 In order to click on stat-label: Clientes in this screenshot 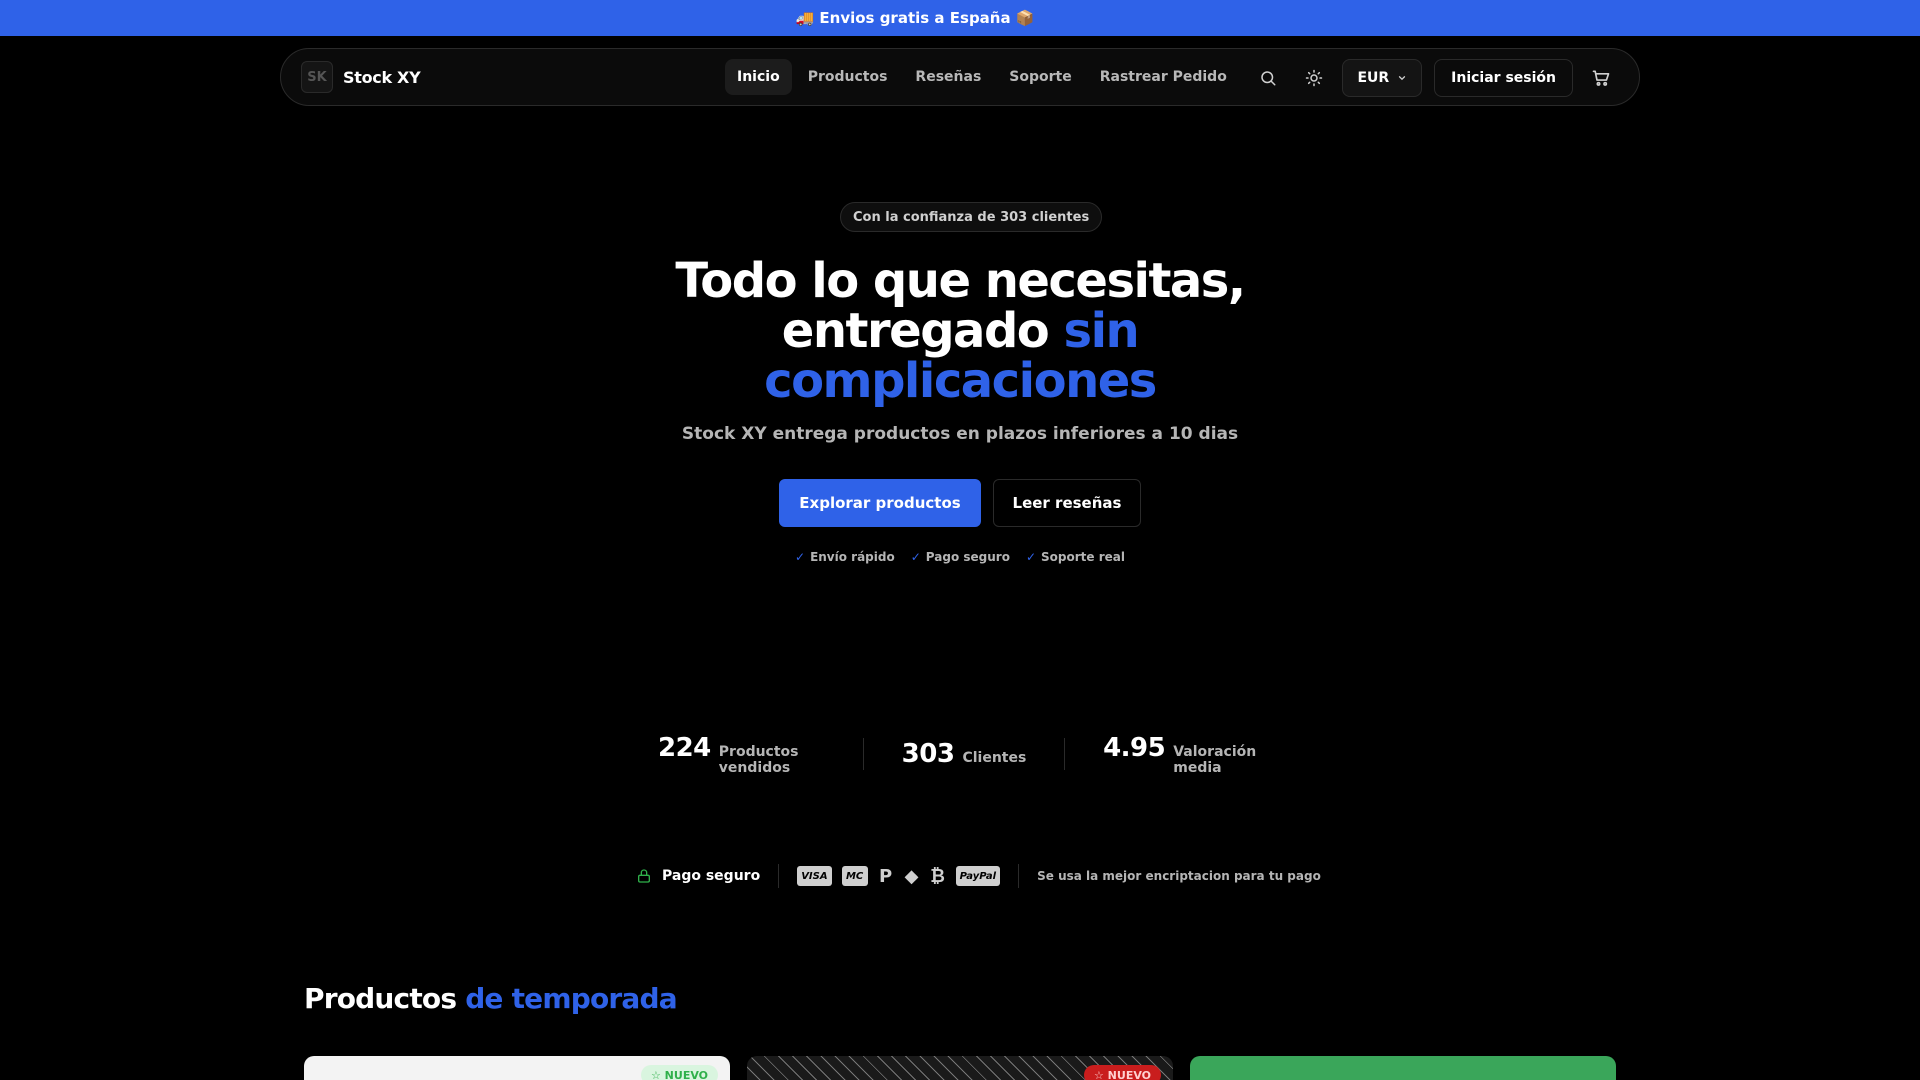, I will do `click(994, 758)`.